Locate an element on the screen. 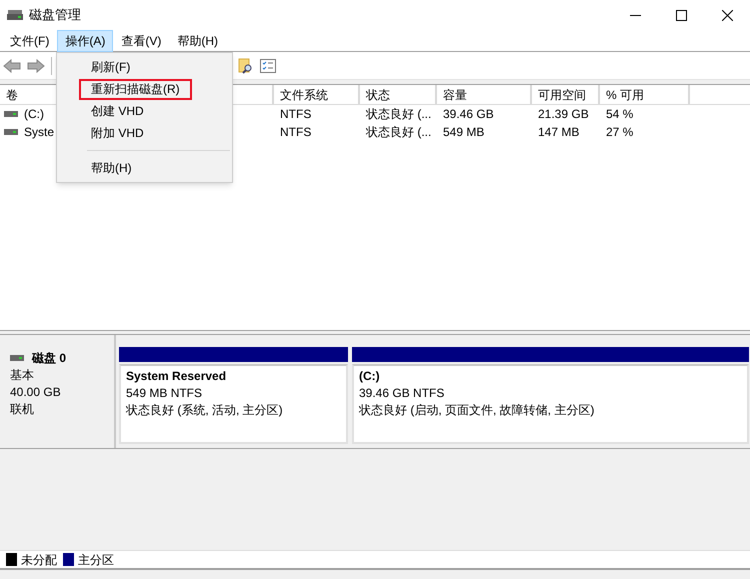 This screenshot has width=750, height=579. menu-option: 重新扫描磁盘(R) is located at coordinates (135, 89).